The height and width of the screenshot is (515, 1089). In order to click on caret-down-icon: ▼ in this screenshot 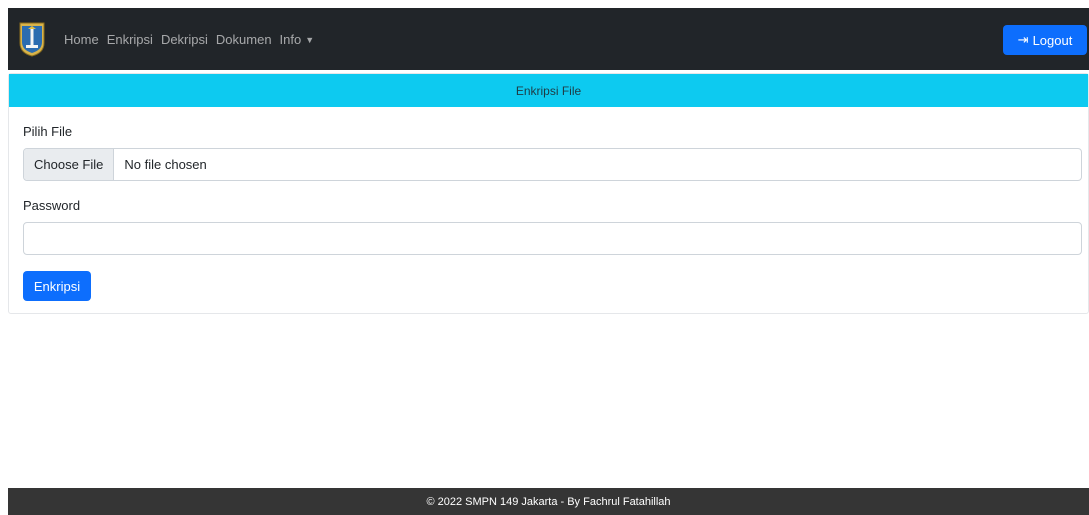, I will do `click(310, 40)`.